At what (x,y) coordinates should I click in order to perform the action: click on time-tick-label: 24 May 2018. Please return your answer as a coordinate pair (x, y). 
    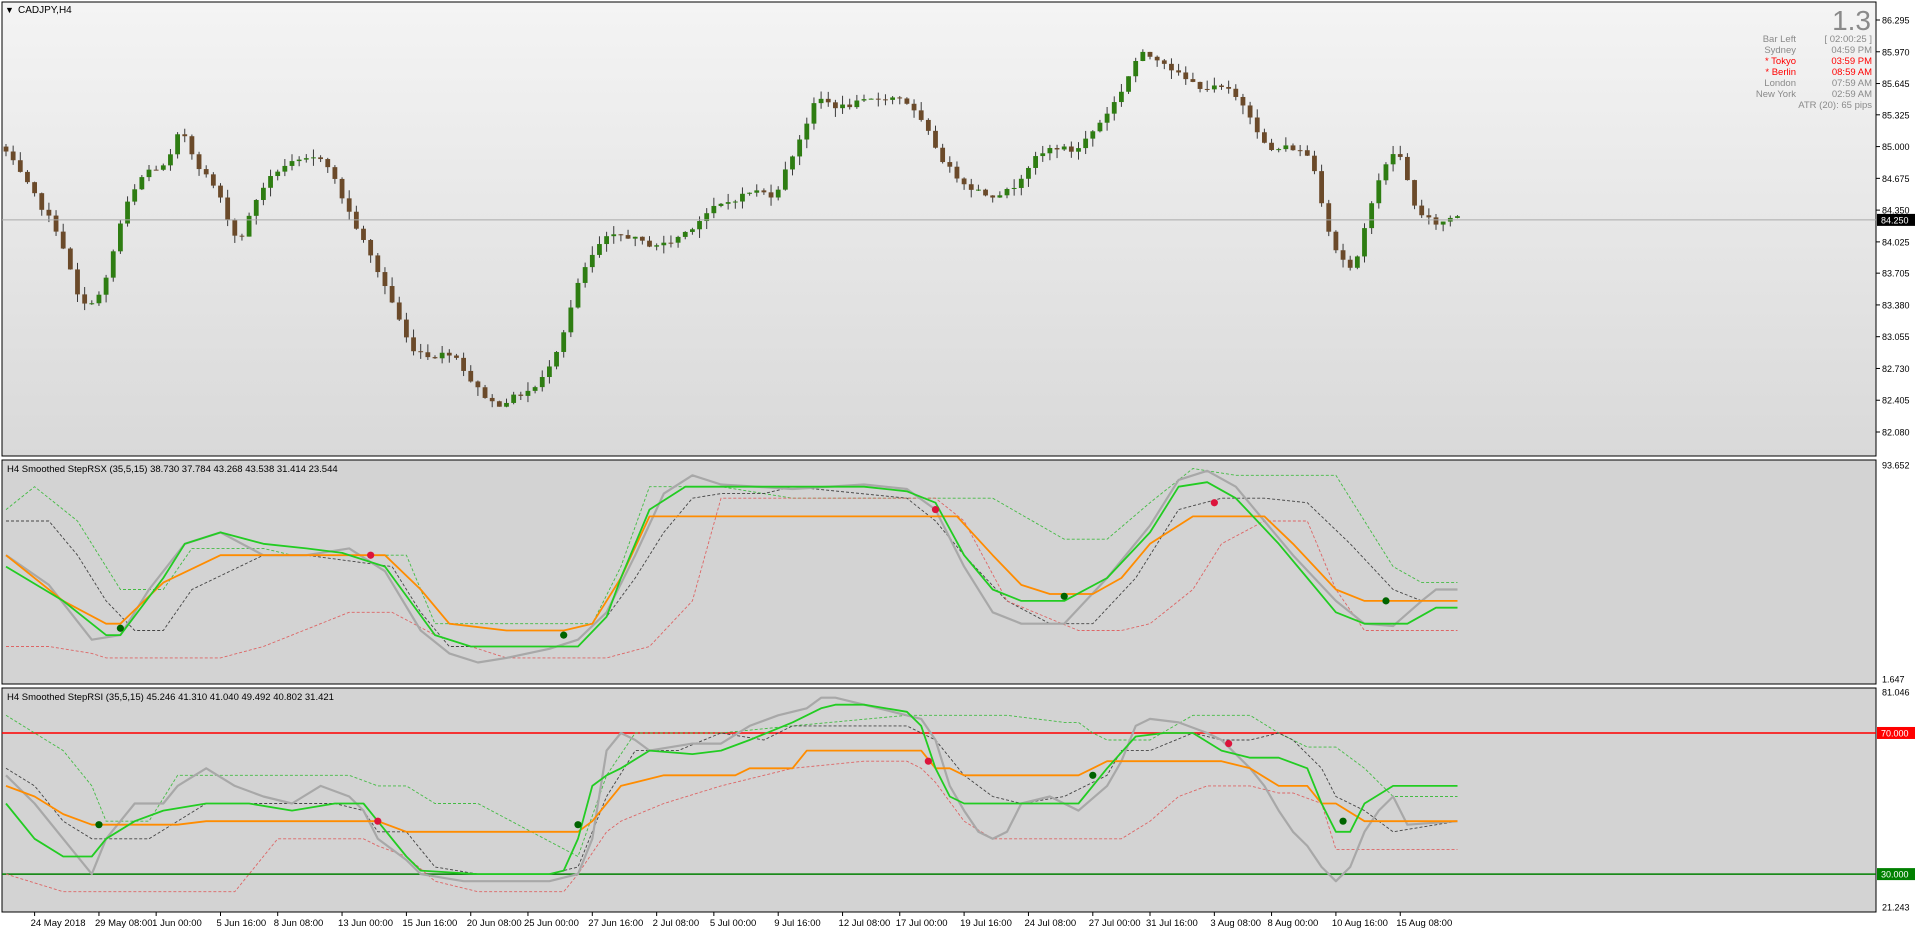
    Looking at the image, I should click on (58, 923).